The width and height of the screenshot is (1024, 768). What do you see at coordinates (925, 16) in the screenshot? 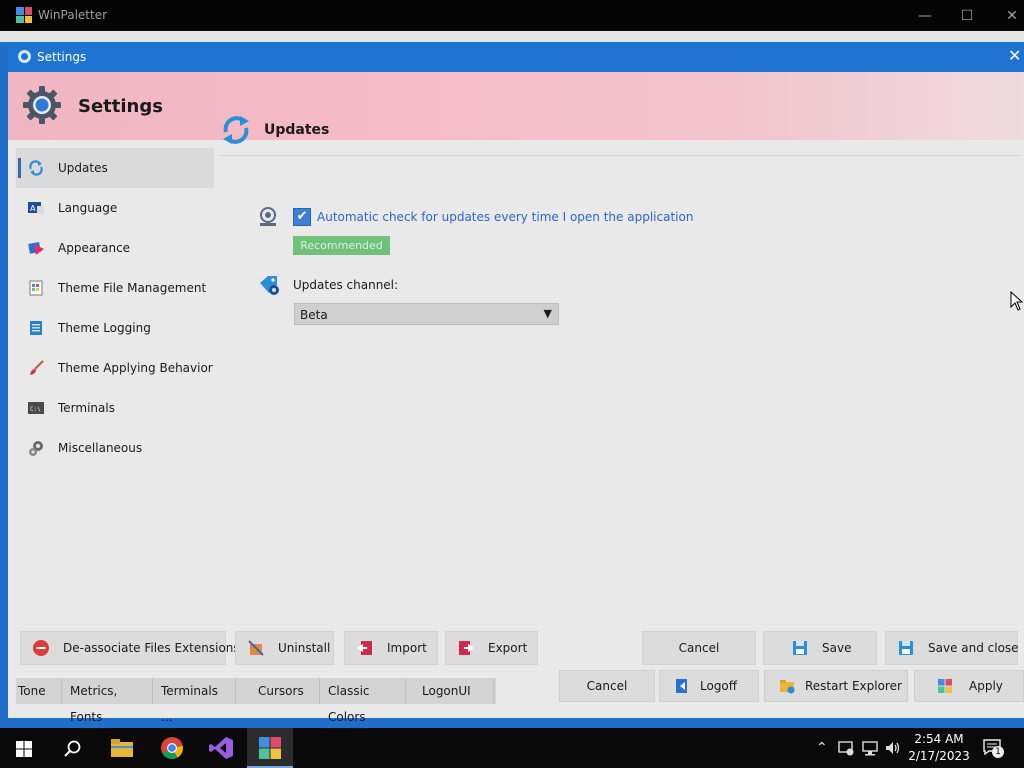
I see `minimize-button: —` at bounding box center [925, 16].